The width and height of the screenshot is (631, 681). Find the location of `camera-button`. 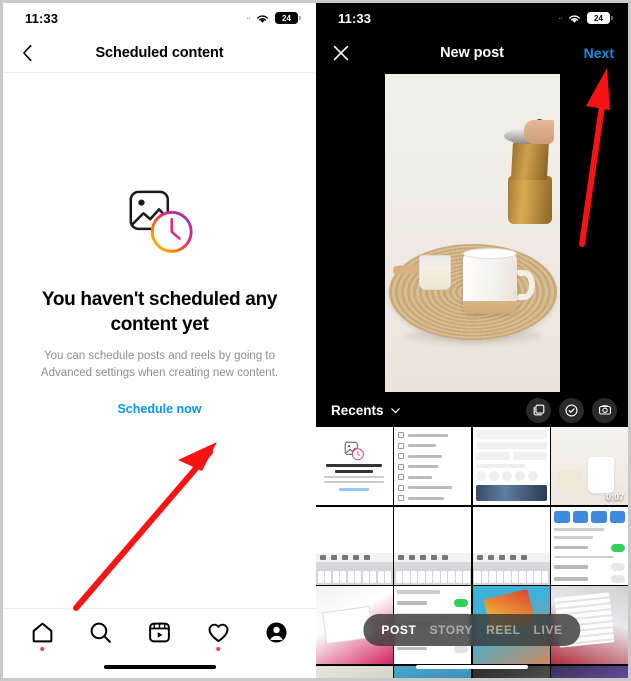

camera-button is located at coordinates (604, 410).